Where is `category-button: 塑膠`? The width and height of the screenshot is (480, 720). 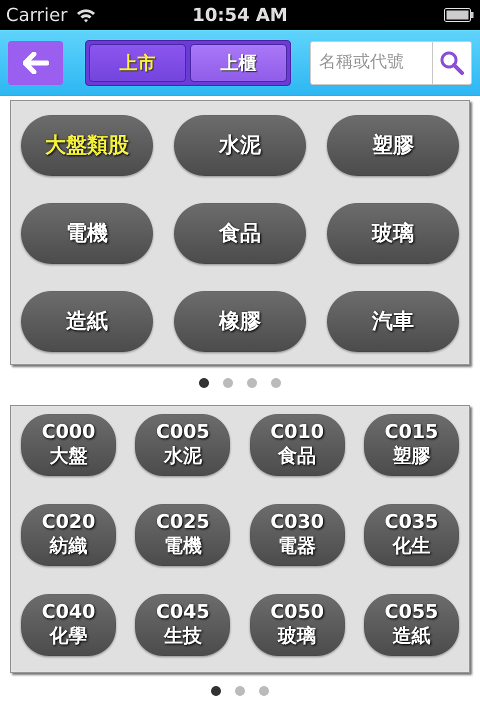 category-button: 塑膠 is located at coordinates (393, 145).